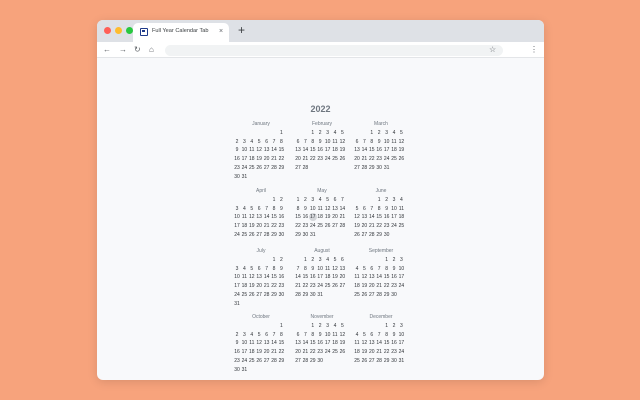  Describe the element at coordinates (137, 49) in the screenshot. I see `reload-icon: ↻` at that location.